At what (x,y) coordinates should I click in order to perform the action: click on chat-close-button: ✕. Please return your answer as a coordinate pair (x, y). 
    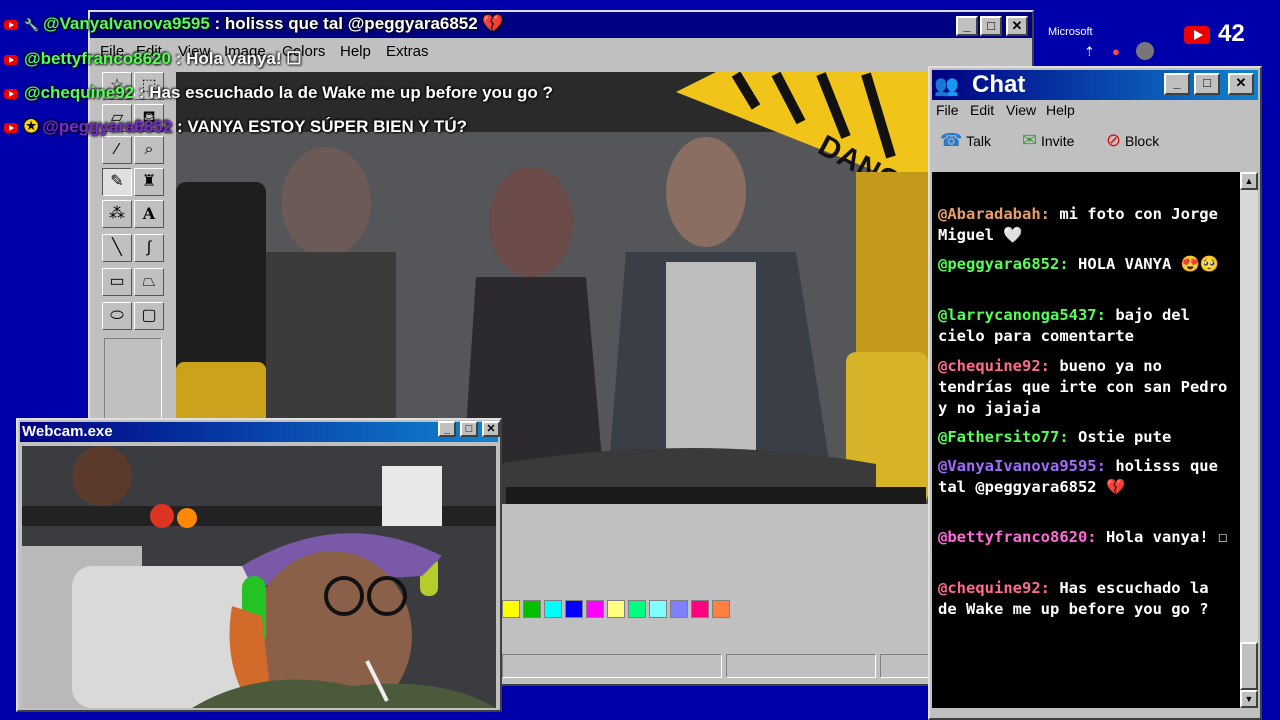
    Looking at the image, I should click on (1241, 84).